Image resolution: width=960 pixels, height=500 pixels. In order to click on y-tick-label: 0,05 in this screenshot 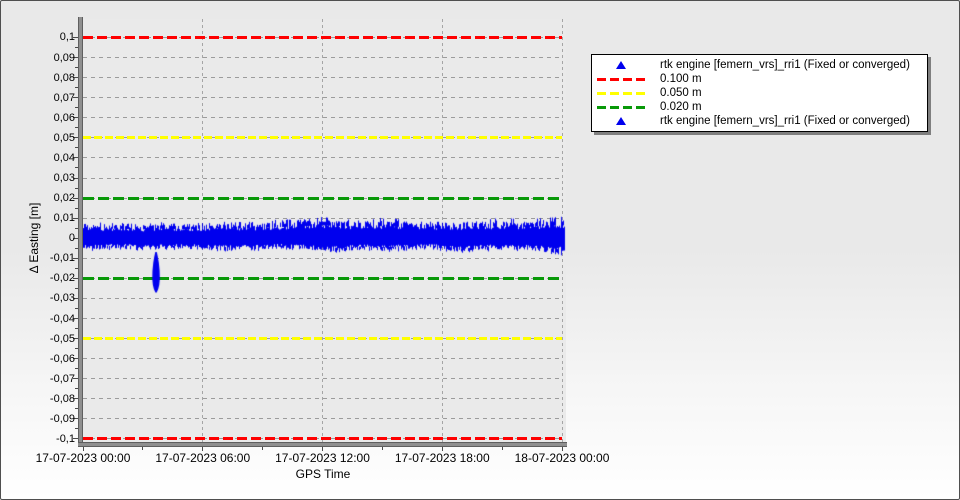, I will do `click(64, 137)`.